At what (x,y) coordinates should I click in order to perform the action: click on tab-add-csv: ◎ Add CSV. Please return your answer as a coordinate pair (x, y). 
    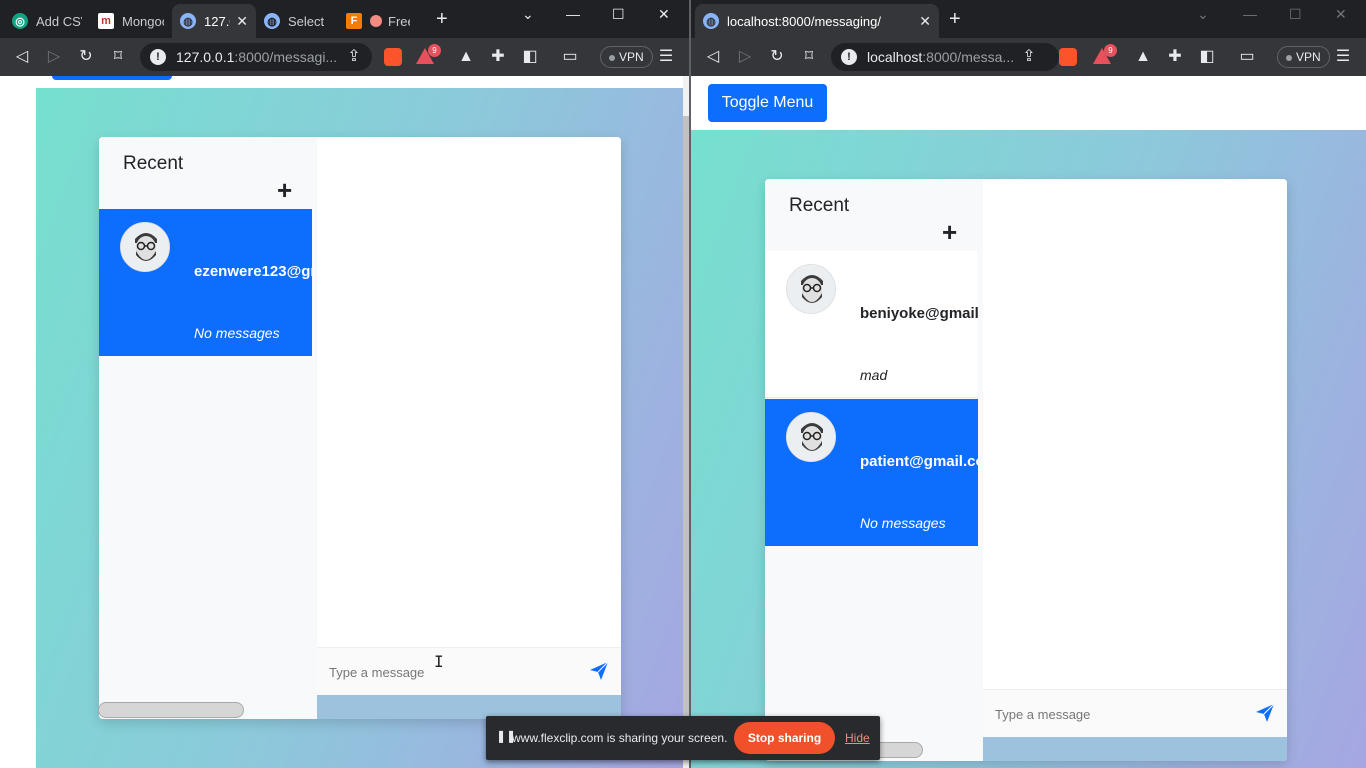
    Looking at the image, I should click on (47, 21).